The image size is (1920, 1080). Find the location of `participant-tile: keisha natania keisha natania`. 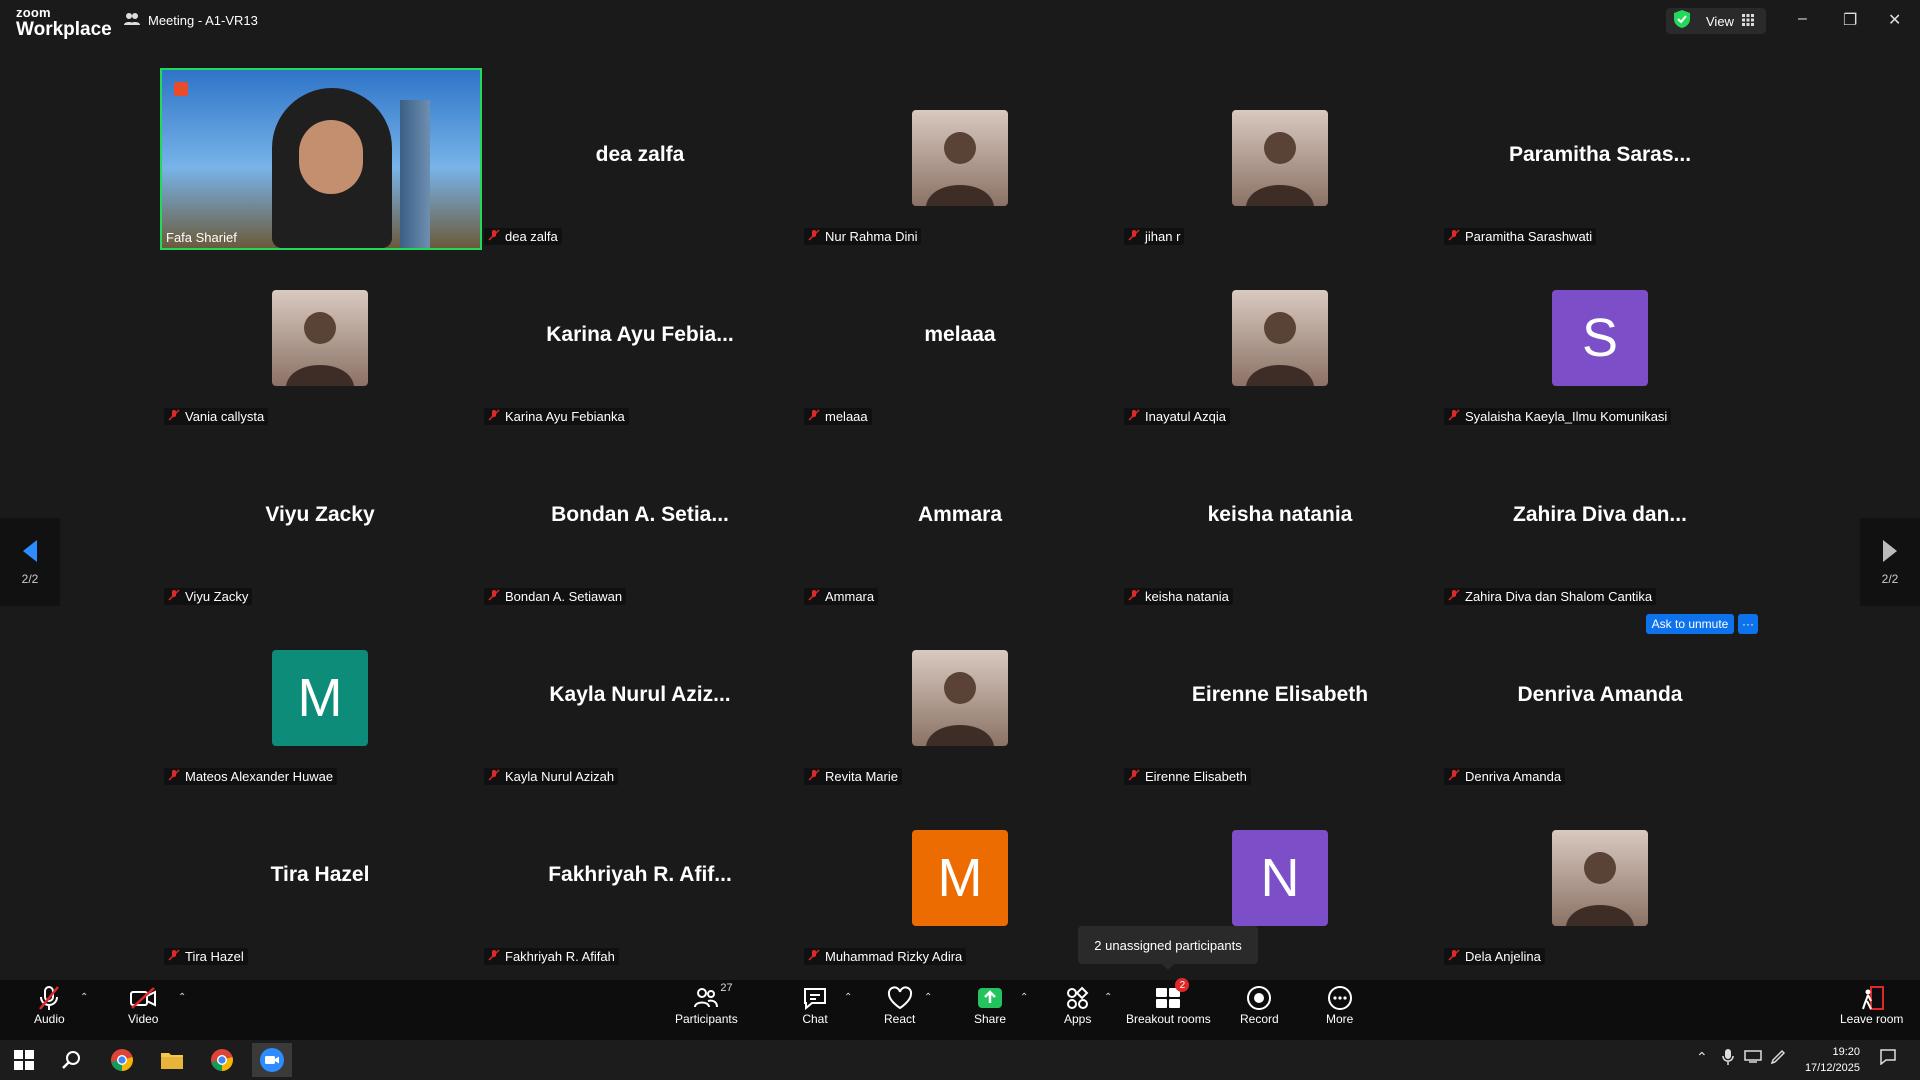

participant-tile: keisha natania keisha natania is located at coordinates (1280, 518).